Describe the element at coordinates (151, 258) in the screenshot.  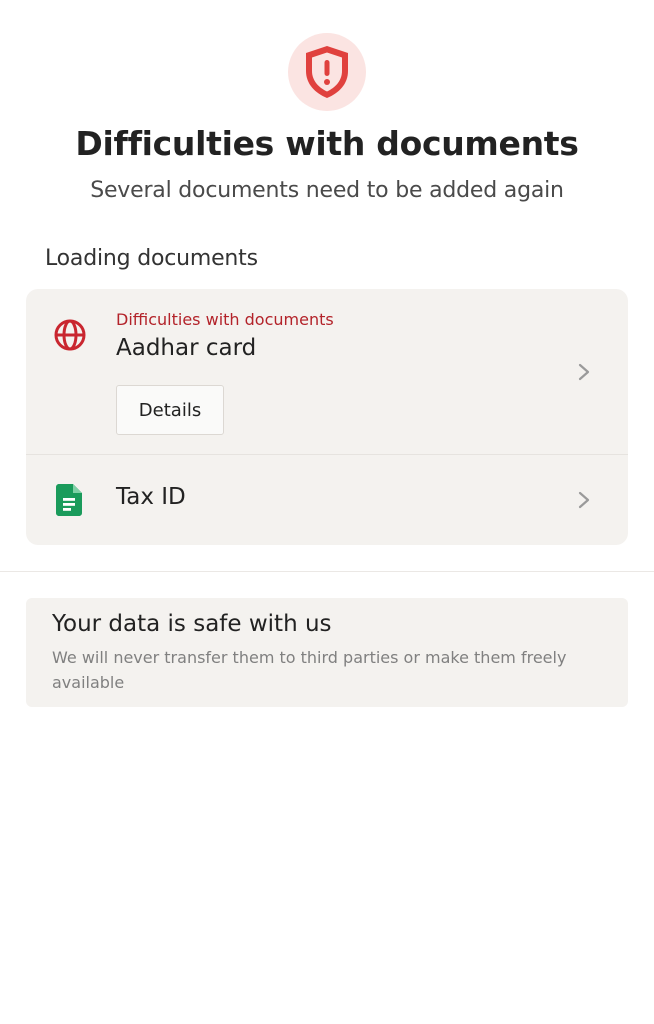
I see `section-title: Loading documents` at that location.